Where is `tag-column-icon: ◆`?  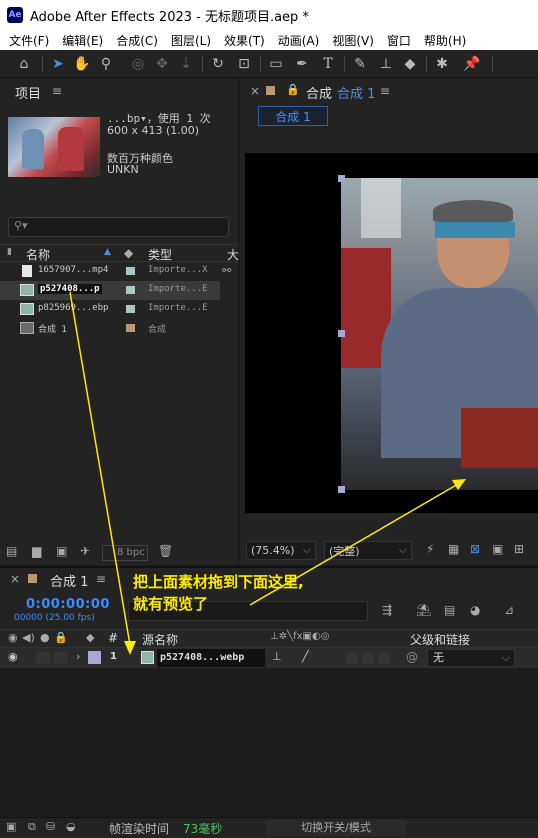 tag-column-icon: ◆ is located at coordinates (128, 253).